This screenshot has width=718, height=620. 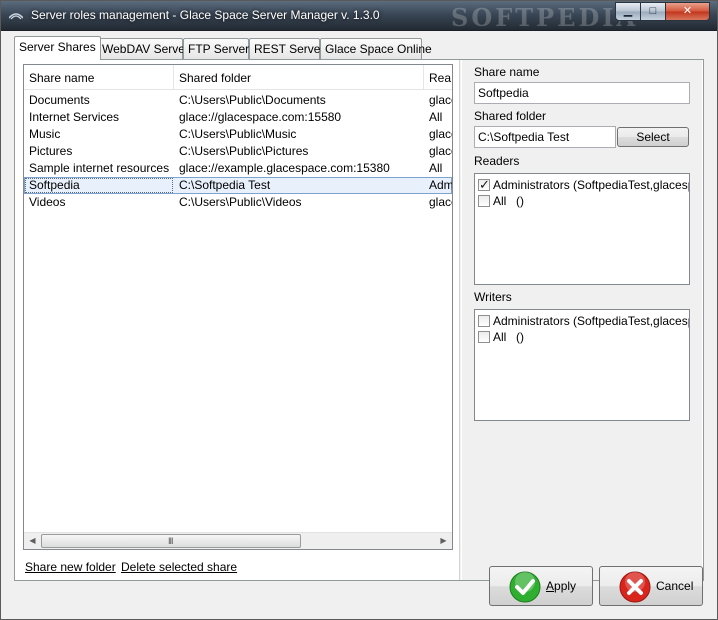 I want to click on cancel-button: Cancel, so click(x=651, y=586).